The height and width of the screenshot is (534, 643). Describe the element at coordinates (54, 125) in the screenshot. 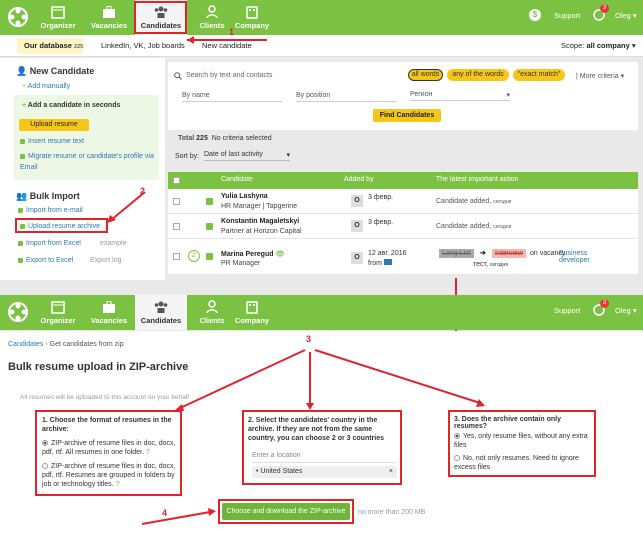

I see `upload-resume-button: Upload resume` at that location.